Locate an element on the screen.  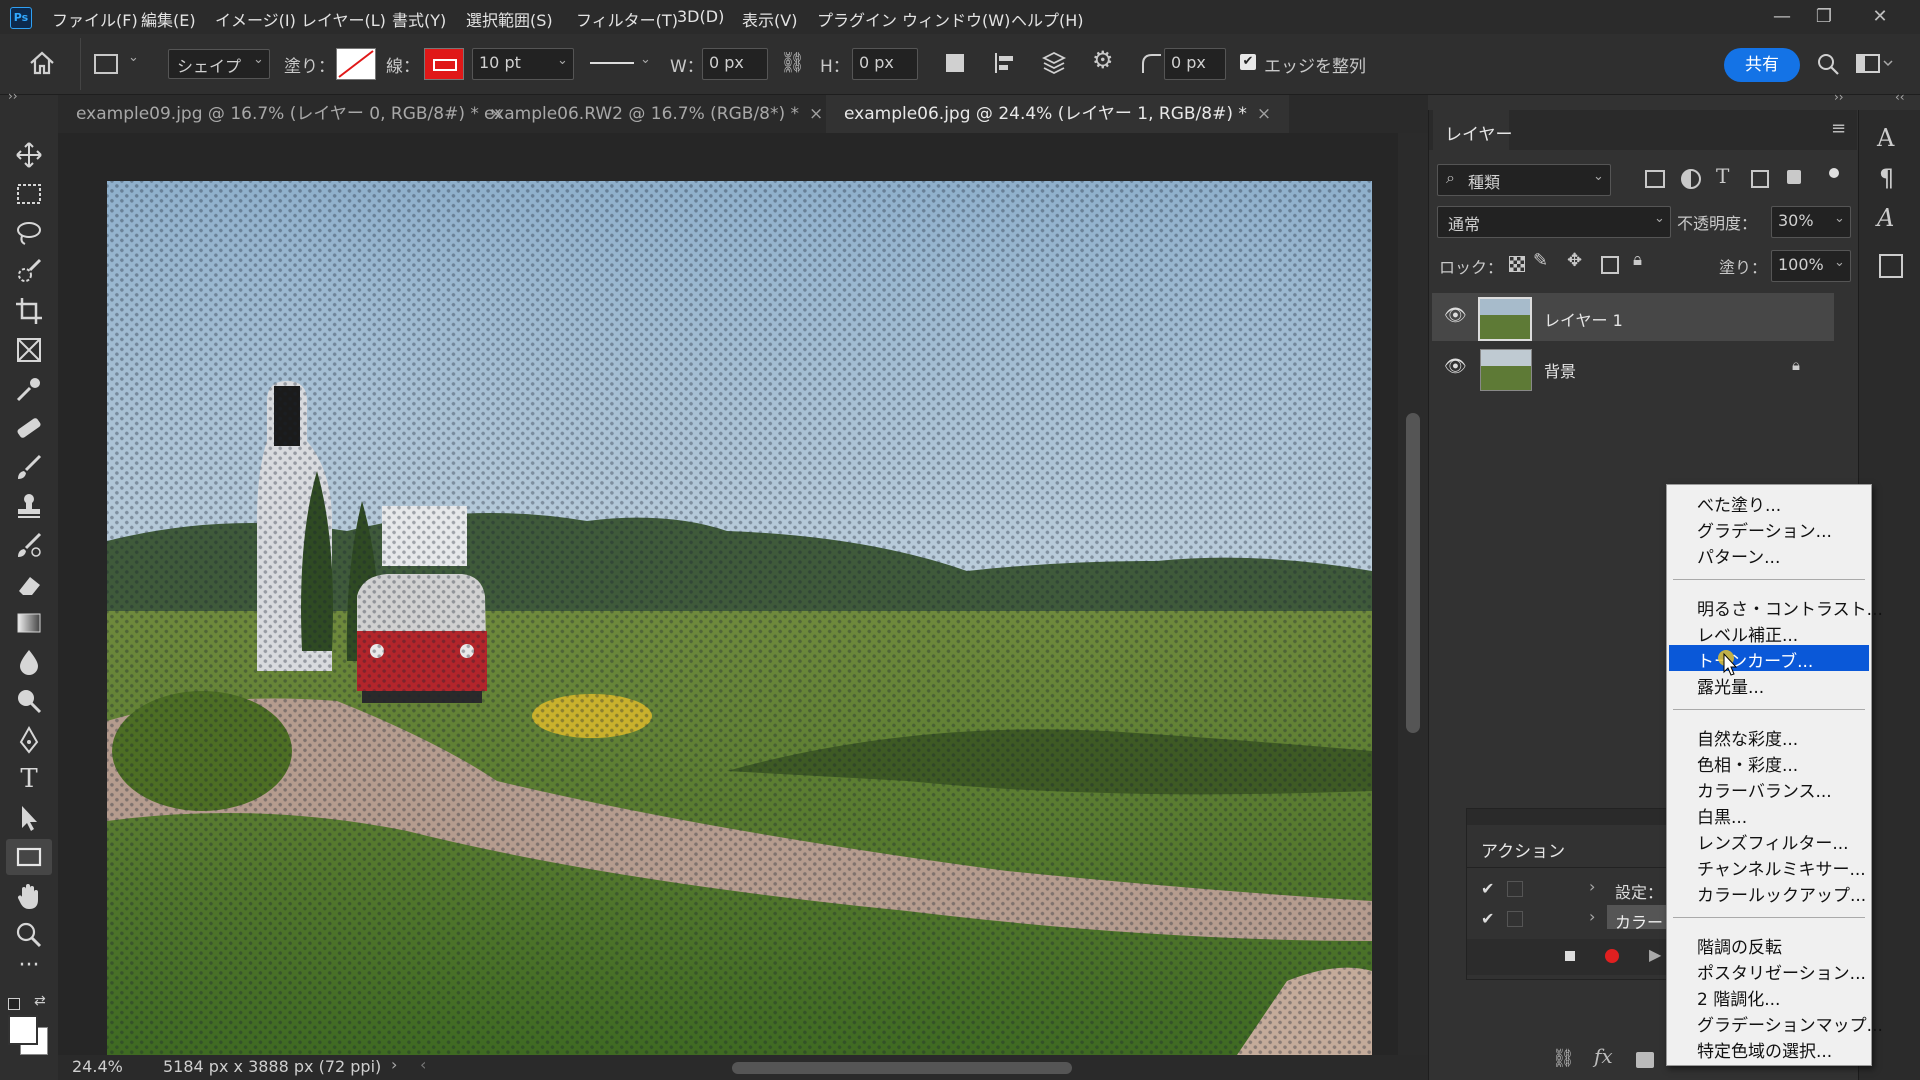
expand-icon: ›› is located at coordinates (1839, 97).